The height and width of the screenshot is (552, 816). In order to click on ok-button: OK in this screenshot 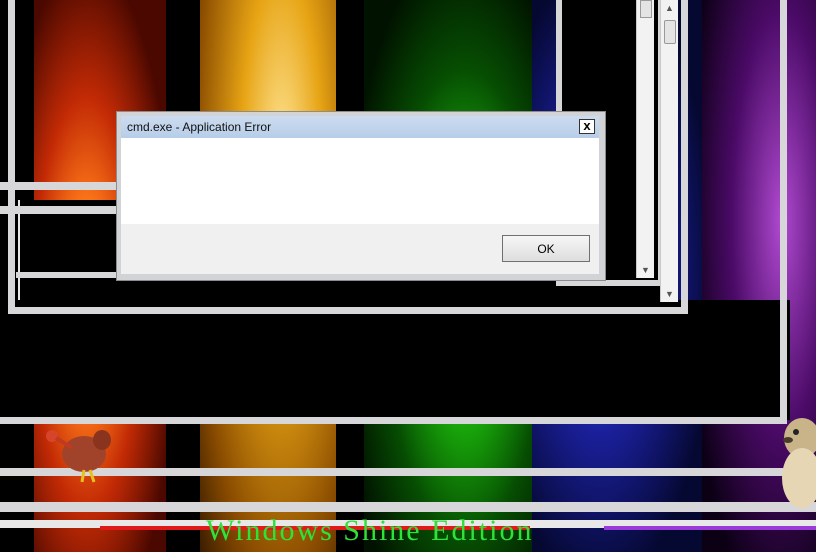, I will do `click(546, 248)`.